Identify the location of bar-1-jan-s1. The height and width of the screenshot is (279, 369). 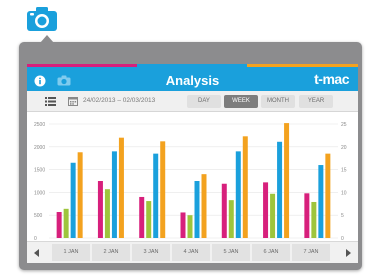
(59, 225).